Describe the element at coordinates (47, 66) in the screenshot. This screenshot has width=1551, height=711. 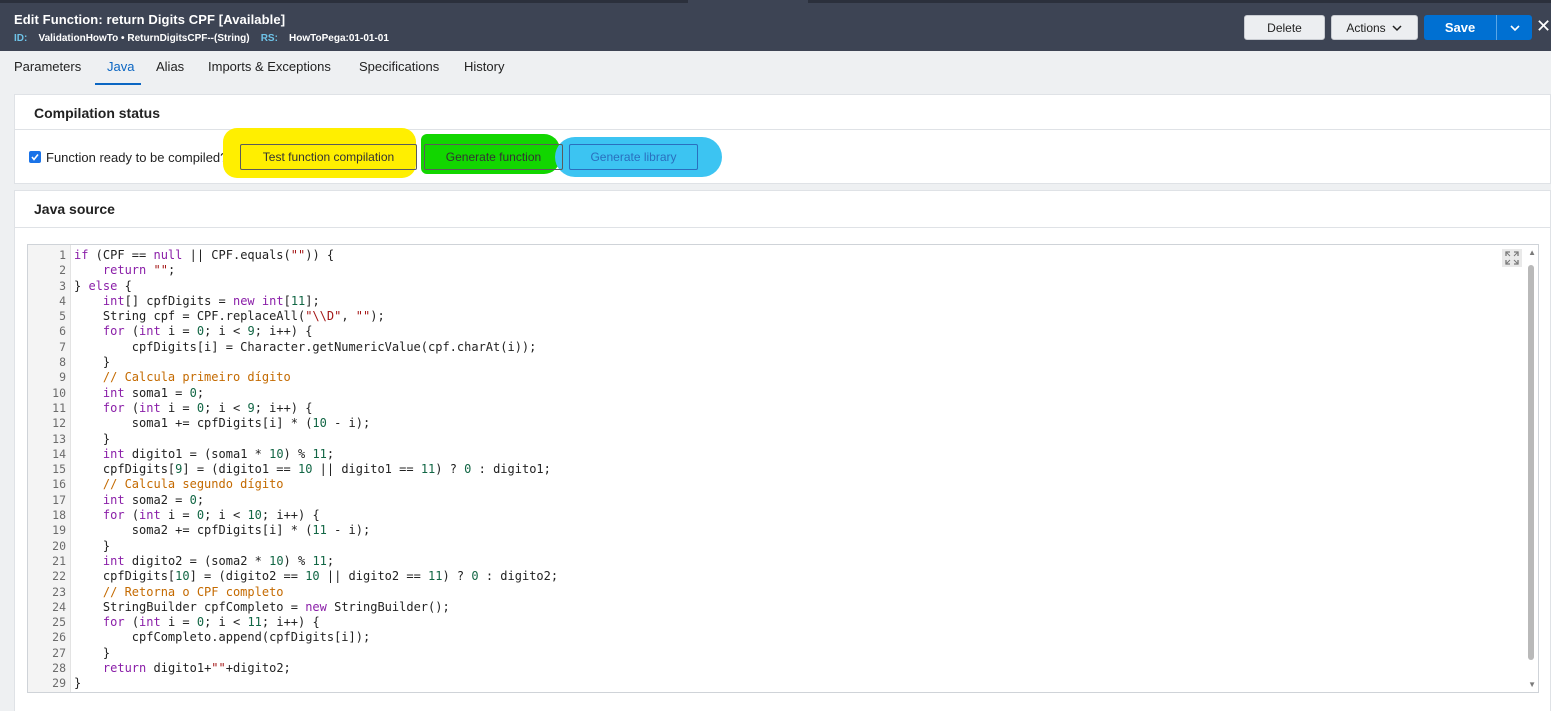
I see `tab-parameters: Parameters` at that location.